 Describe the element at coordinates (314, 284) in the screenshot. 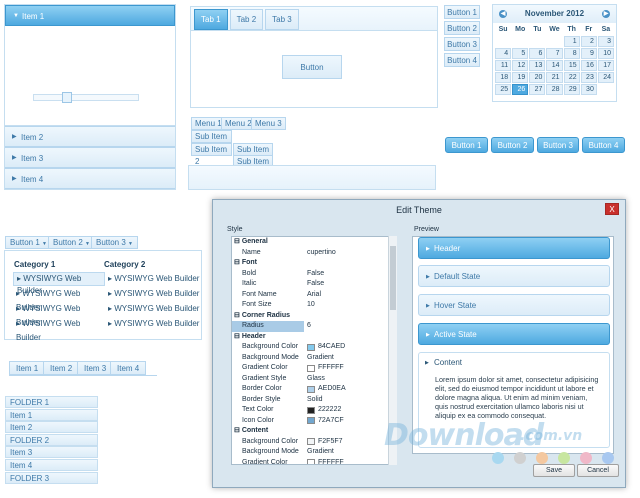

I see `property-row: Italic False` at that location.